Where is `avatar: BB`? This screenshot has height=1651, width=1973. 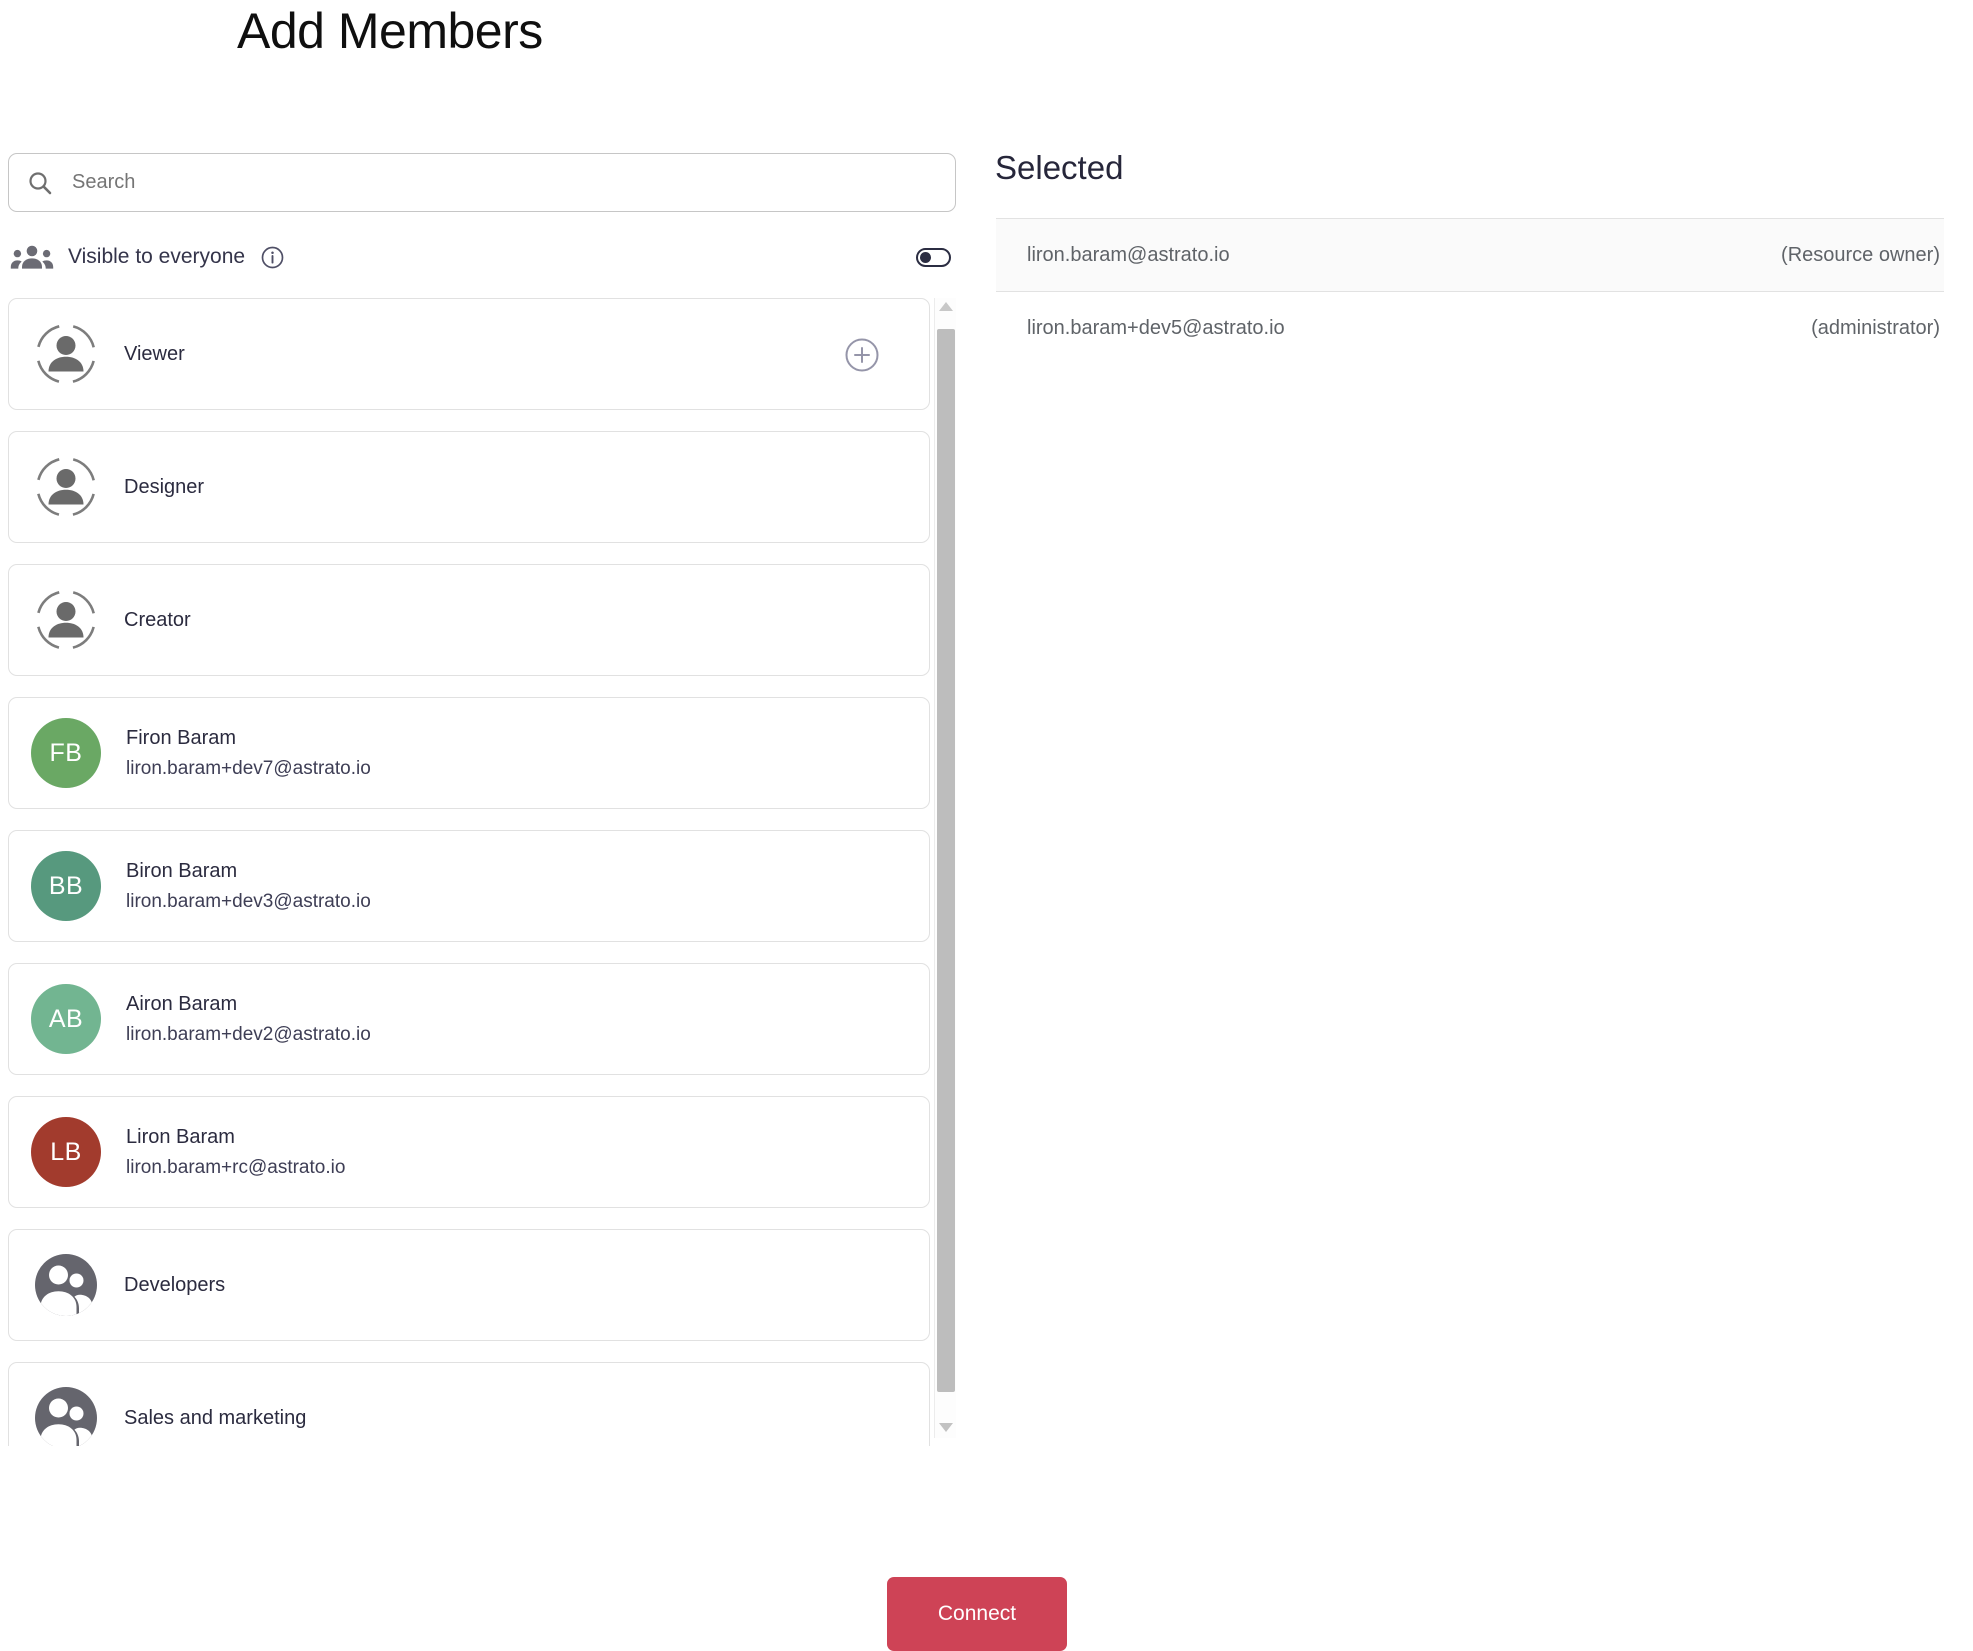 avatar: BB is located at coordinates (66, 886).